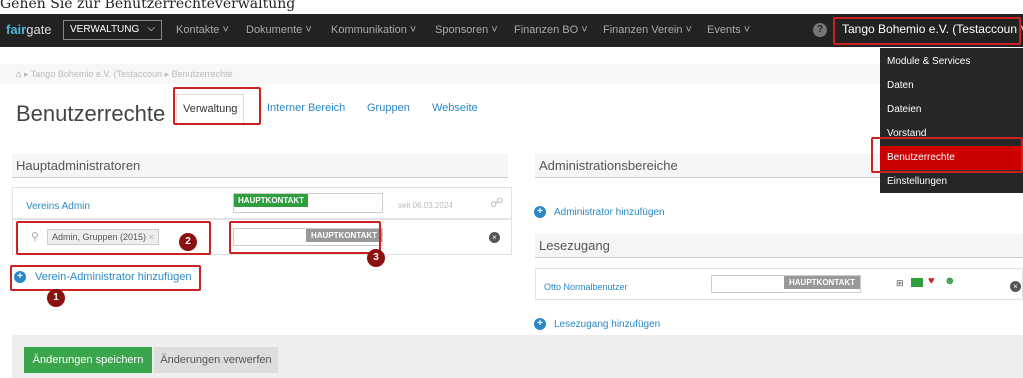  I want to click on remove-row-icon: ×, so click(494, 237).